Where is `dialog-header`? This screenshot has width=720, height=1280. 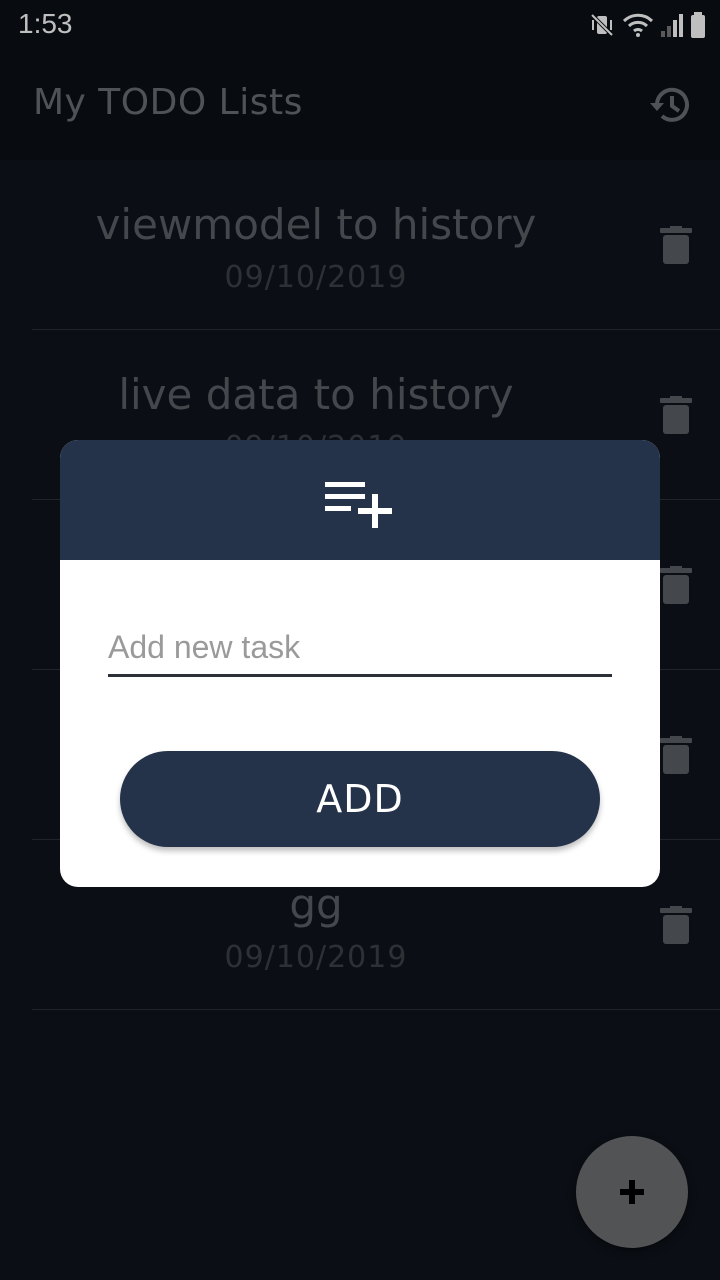 dialog-header is located at coordinates (360, 500).